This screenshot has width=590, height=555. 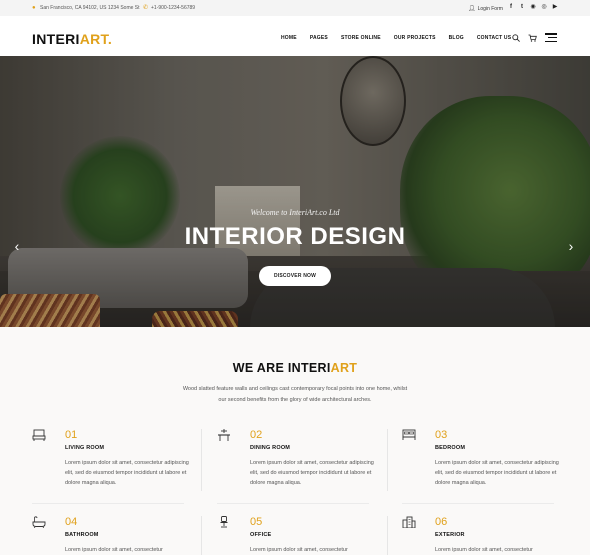 I want to click on feature-title: OFFICE, so click(x=261, y=535).